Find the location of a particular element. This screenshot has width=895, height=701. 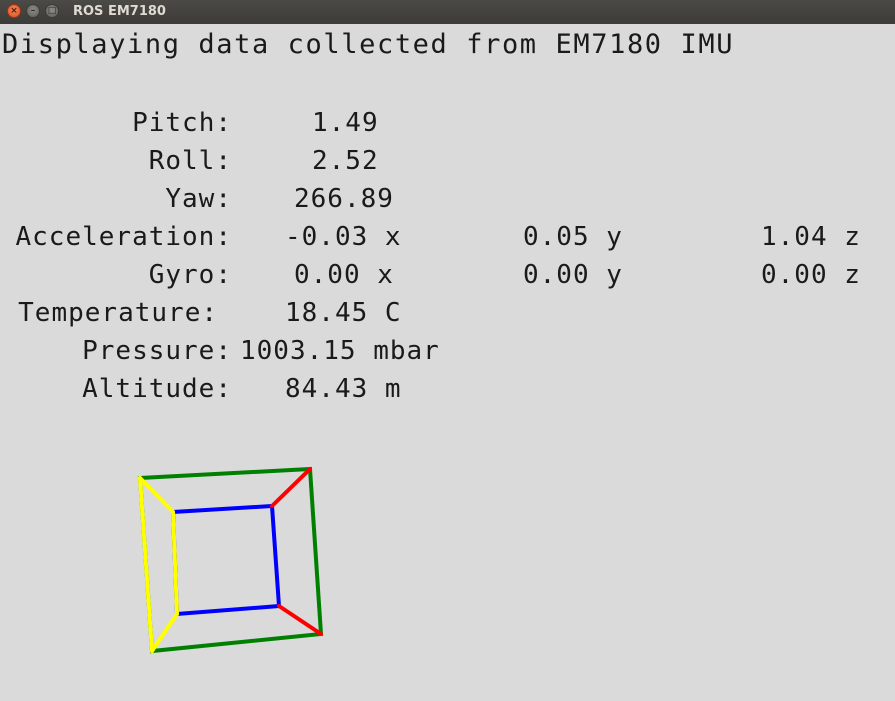

cube-side-left-inner is located at coordinates (175, 563).